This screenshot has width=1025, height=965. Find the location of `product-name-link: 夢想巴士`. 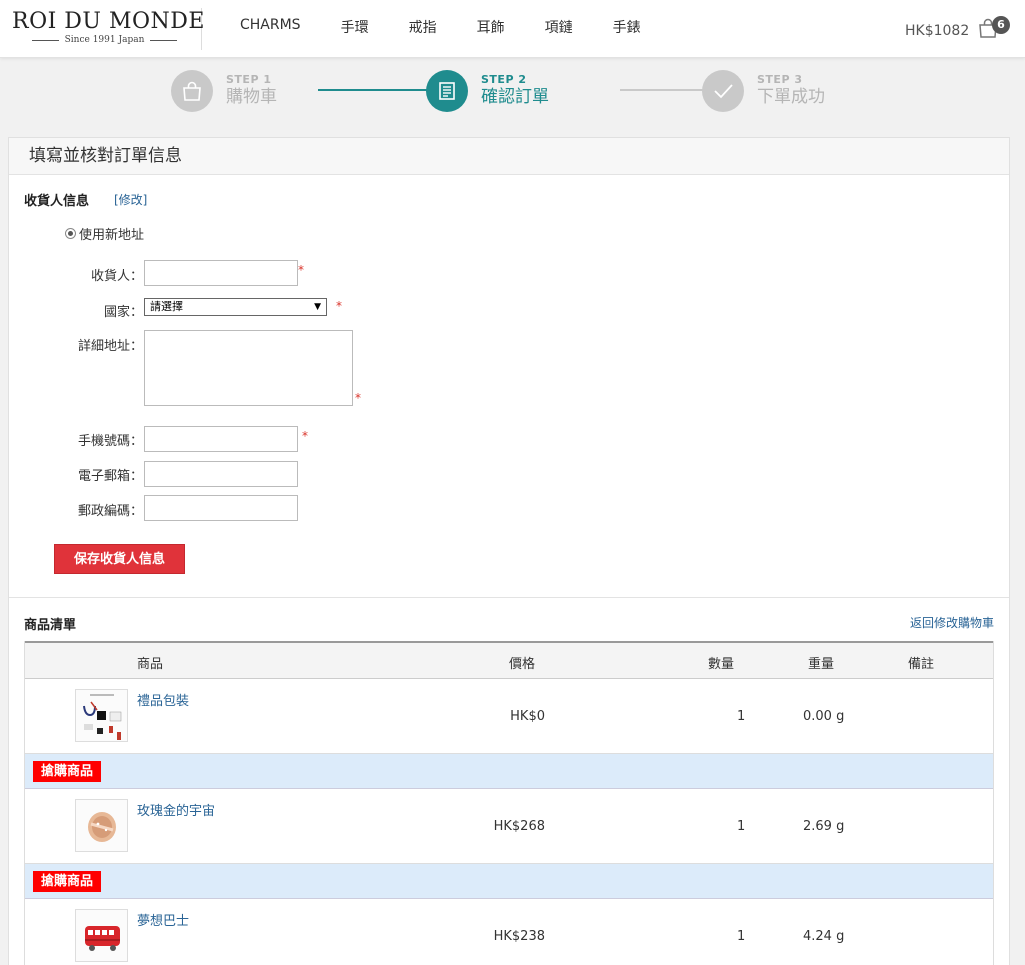

product-name-link: 夢想巴士 is located at coordinates (163, 919).